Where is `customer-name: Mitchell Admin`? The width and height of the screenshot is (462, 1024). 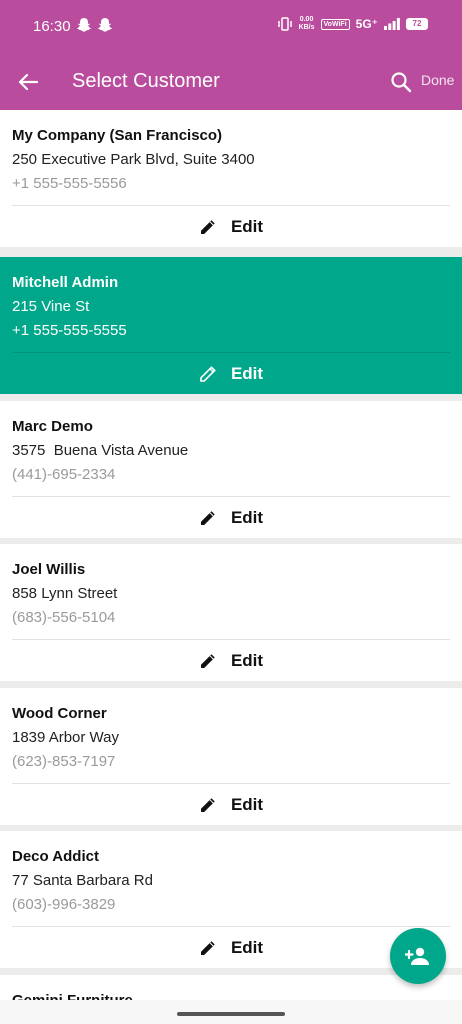
customer-name: Mitchell Admin is located at coordinates (65, 282).